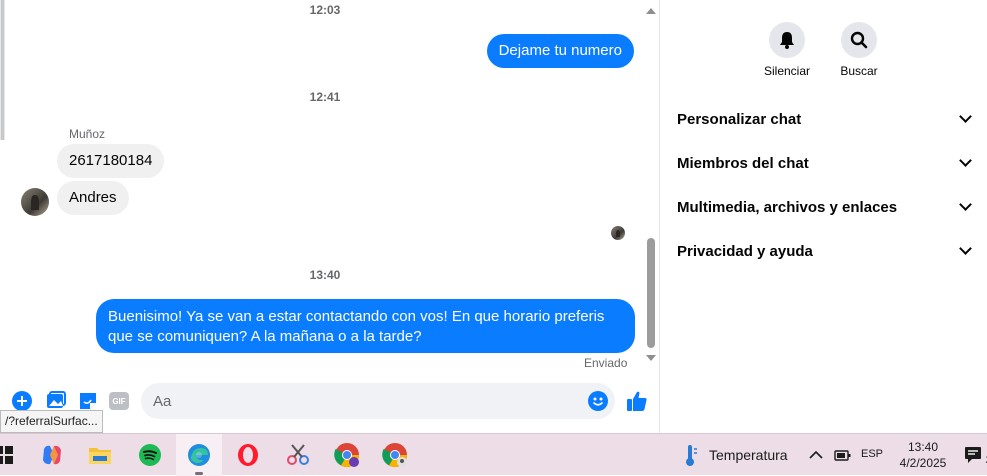 This screenshot has width=987, height=476. Describe the element at coordinates (395, 455) in the screenshot. I see `chrome-profile-icon` at that location.